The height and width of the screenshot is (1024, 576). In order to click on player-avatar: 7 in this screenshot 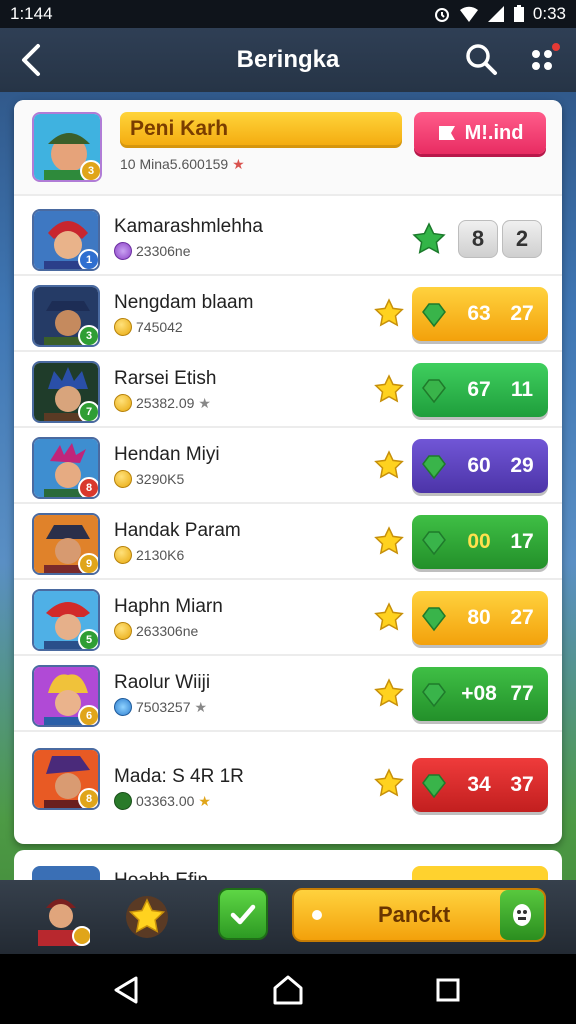, I will do `click(66, 392)`.